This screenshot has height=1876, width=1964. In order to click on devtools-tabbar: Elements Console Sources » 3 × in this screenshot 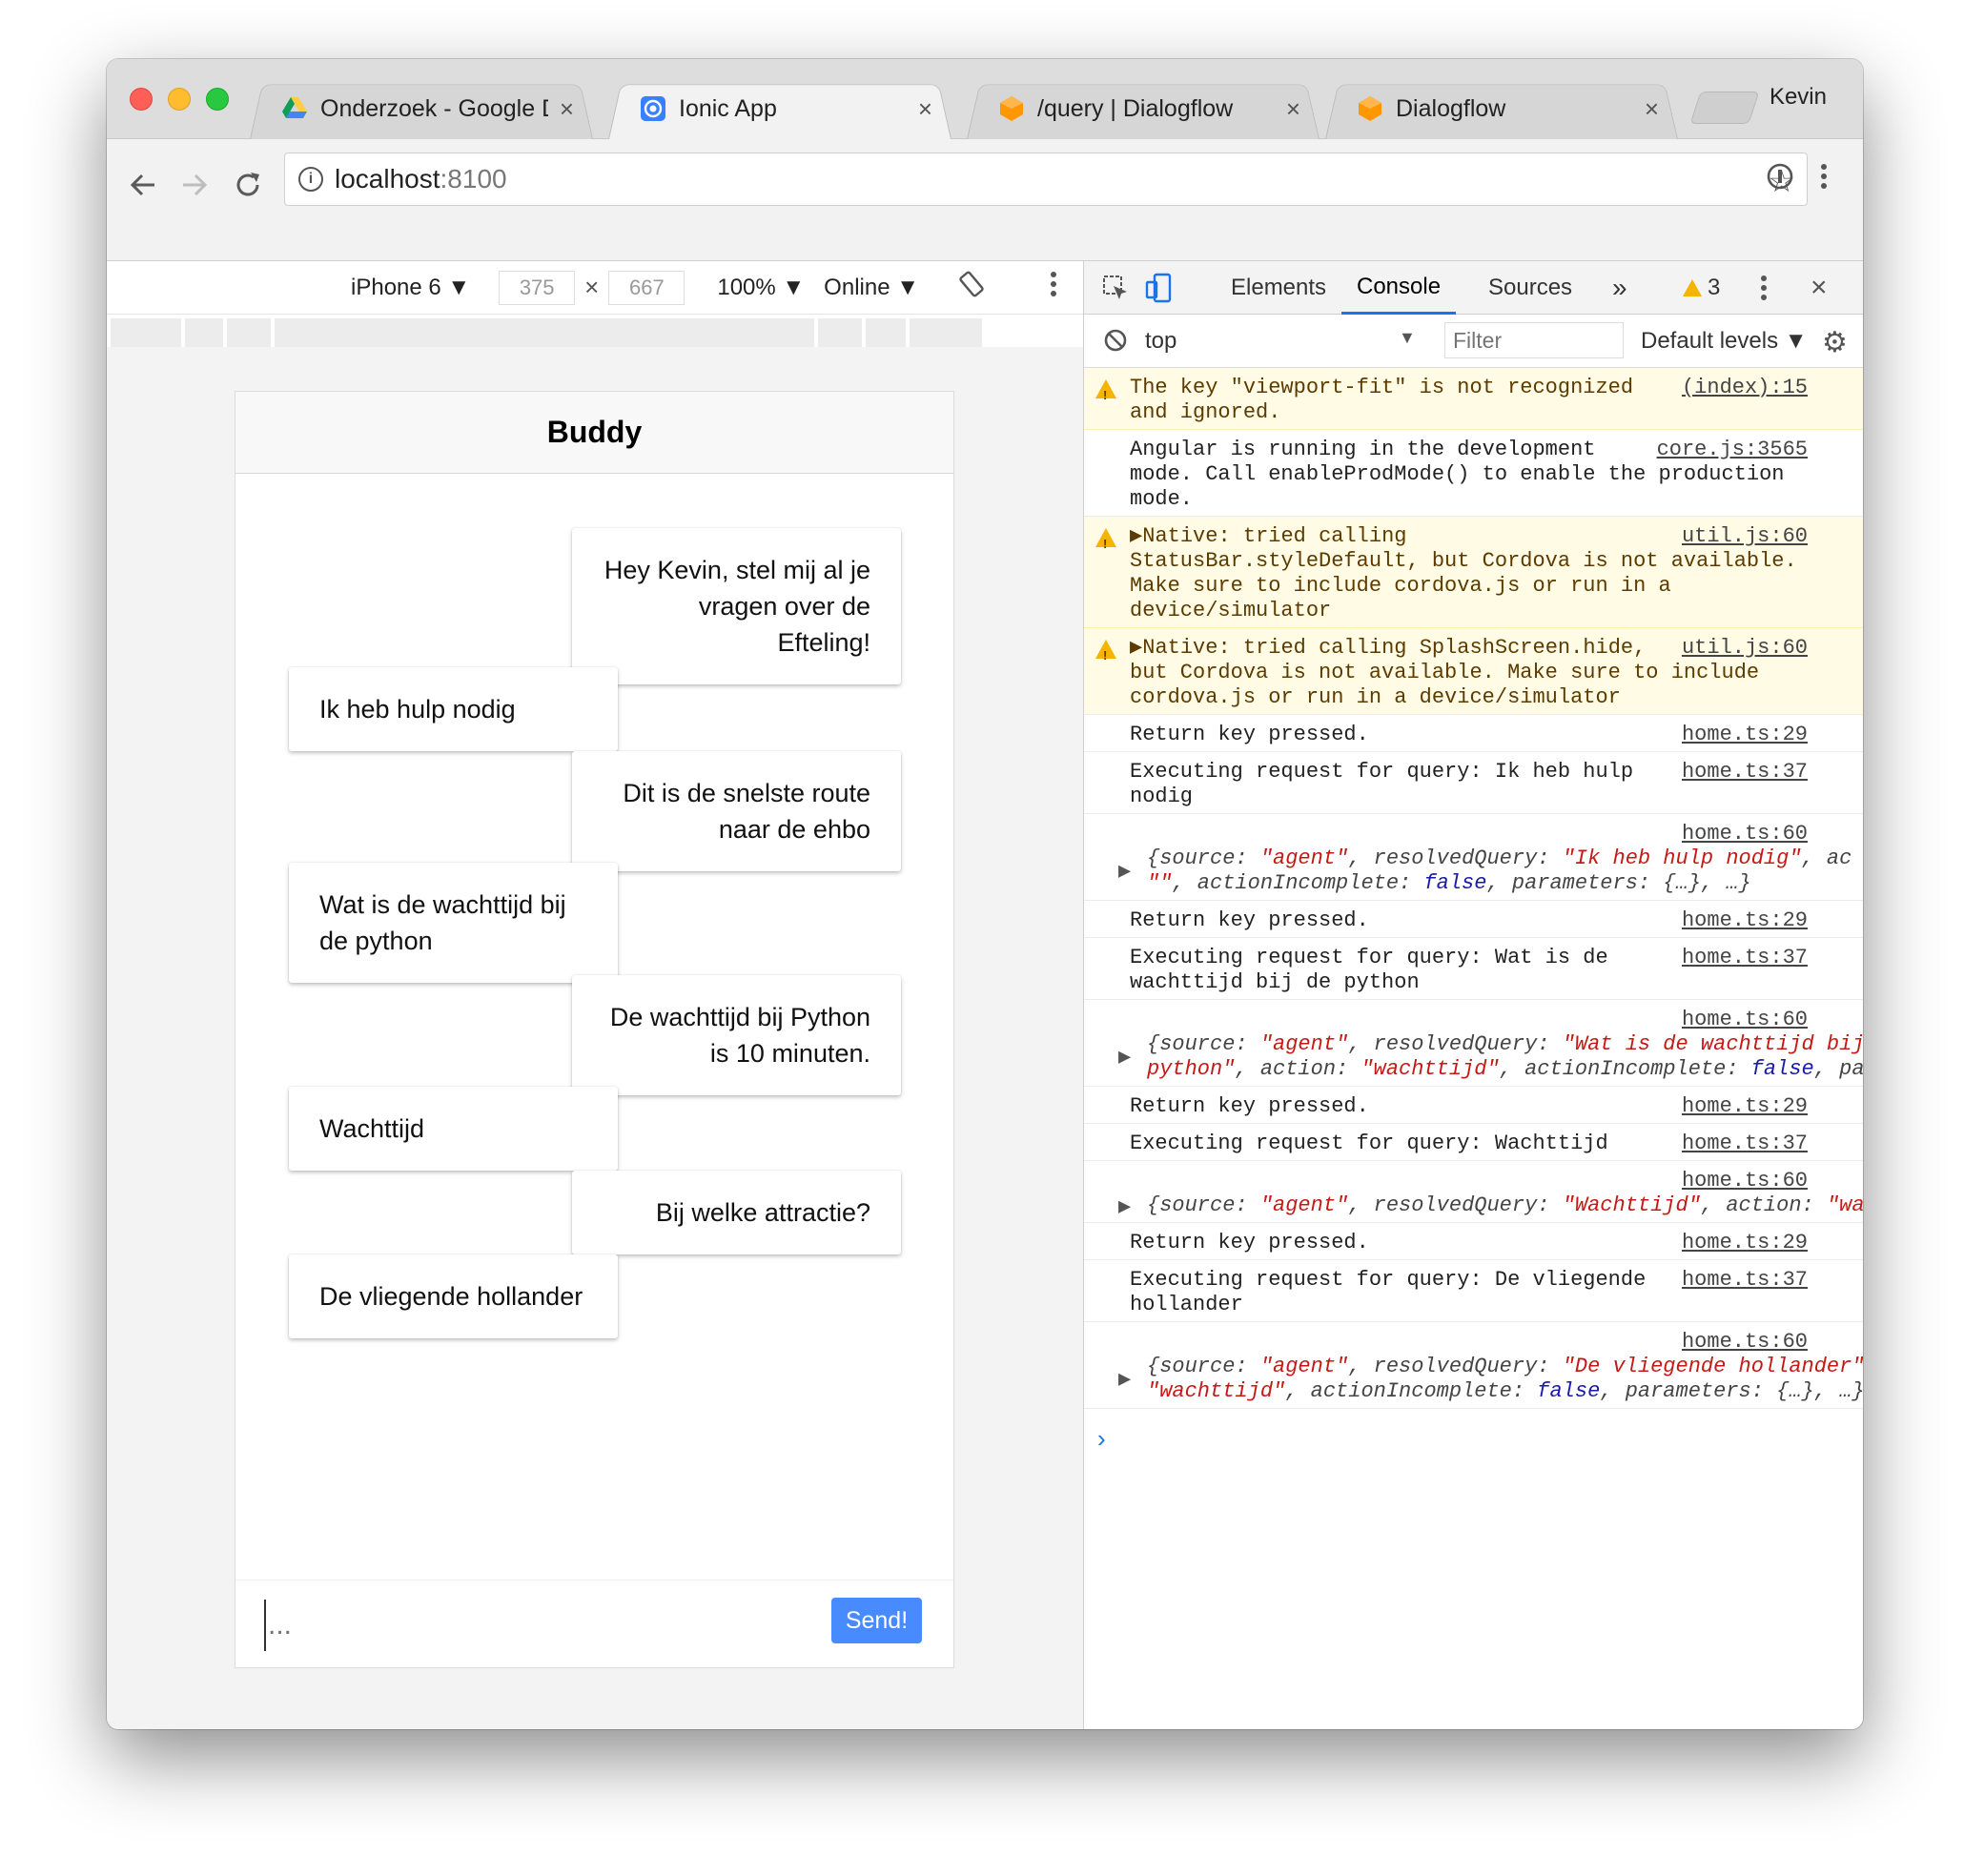, I will do `click(1474, 288)`.